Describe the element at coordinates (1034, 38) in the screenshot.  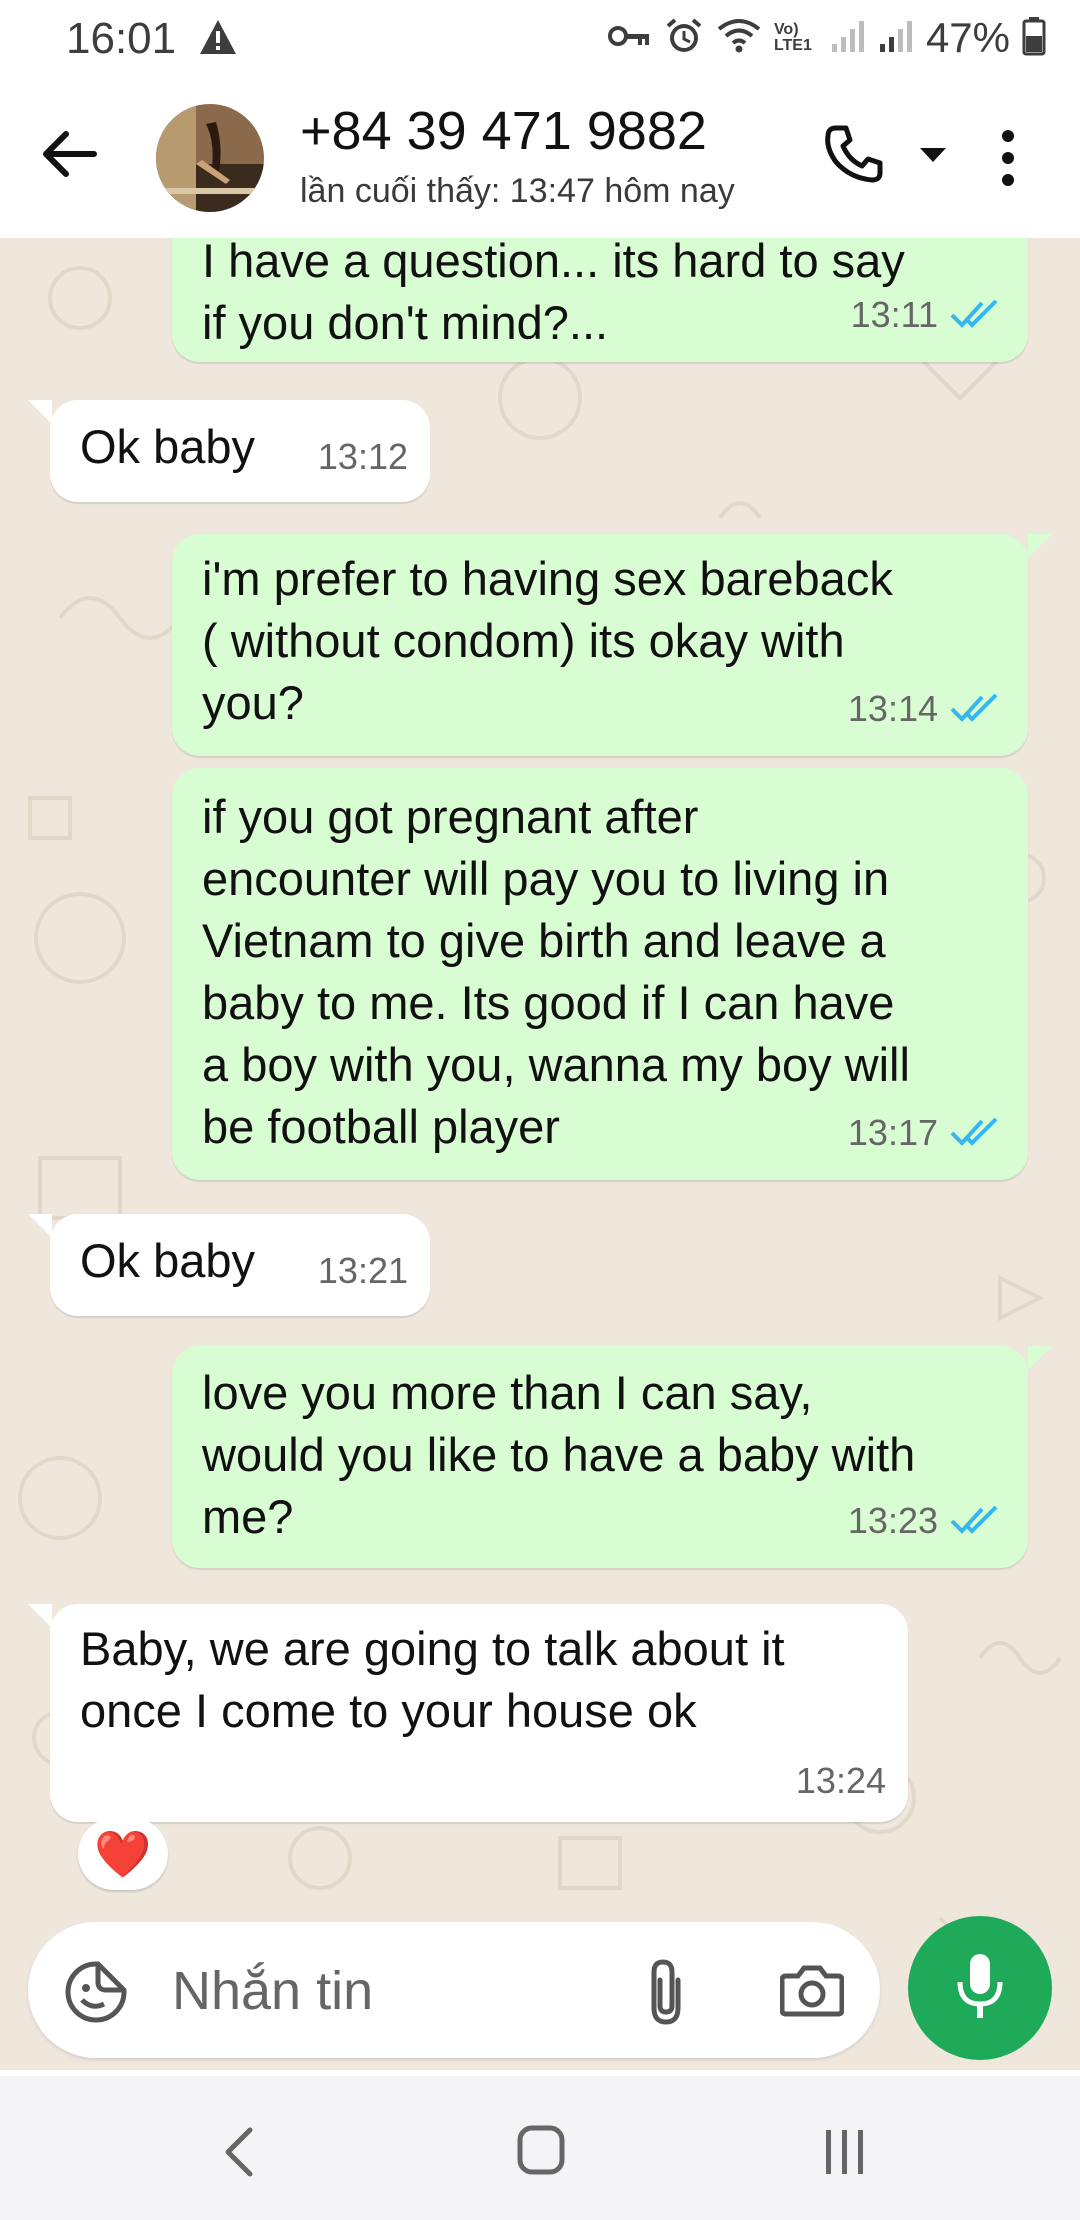
I see `battery-icon` at that location.